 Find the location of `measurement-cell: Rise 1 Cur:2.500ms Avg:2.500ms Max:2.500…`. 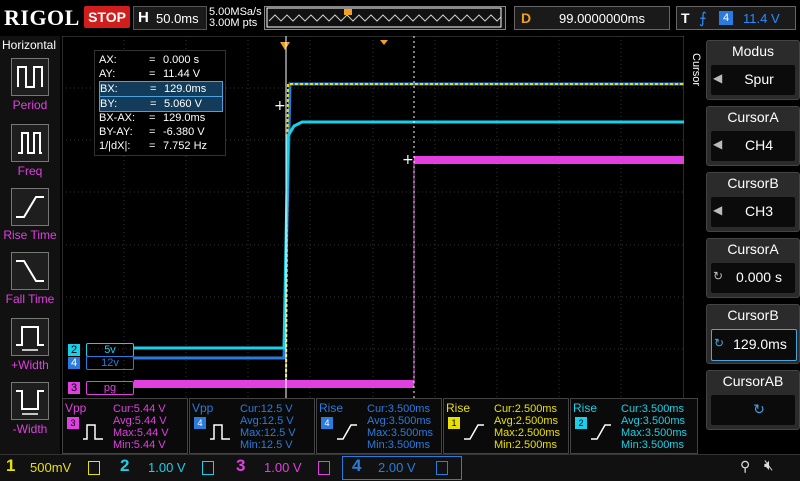

measurement-cell: Rise 1 Cur:2.500ms Avg:2.500ms Max:2.500… is located at coordinates (506, 426).